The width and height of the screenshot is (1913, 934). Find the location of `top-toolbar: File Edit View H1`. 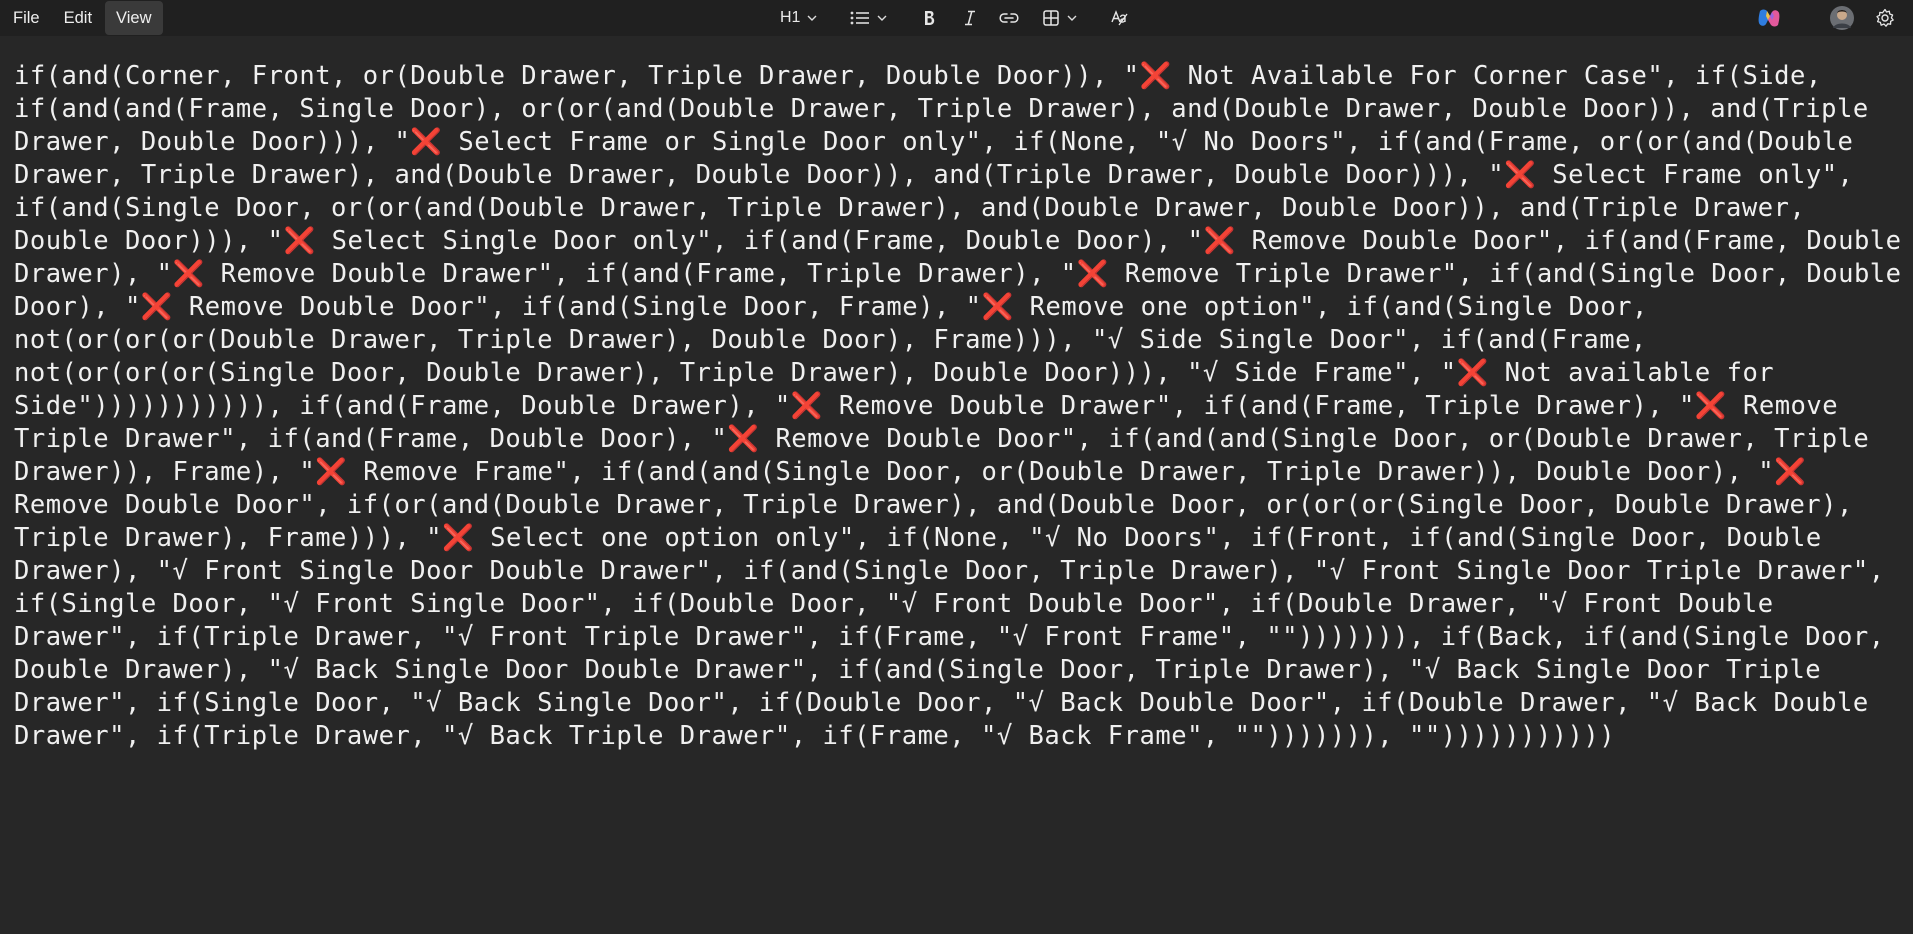

top-toolbar: File Edit View H1 is located at coordinates (956, 18).